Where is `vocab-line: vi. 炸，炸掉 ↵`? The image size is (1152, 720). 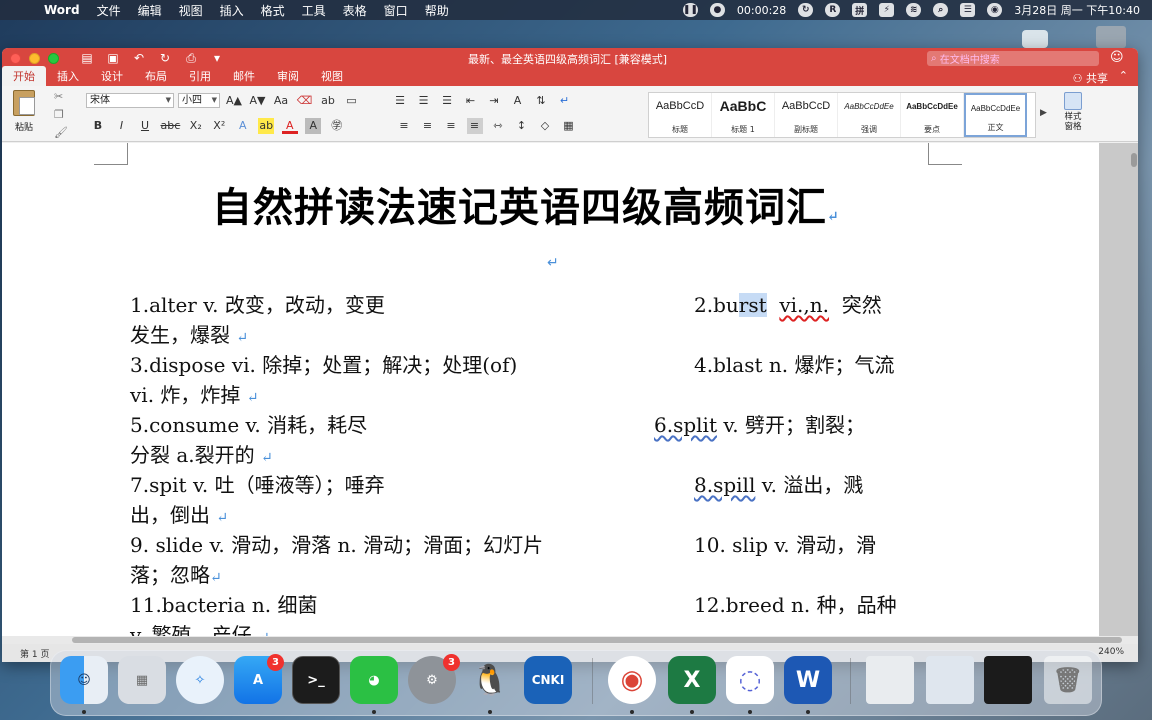
vocab-line: vi. 炸，炸掉 ↵ is located at coordinates (194, 393).